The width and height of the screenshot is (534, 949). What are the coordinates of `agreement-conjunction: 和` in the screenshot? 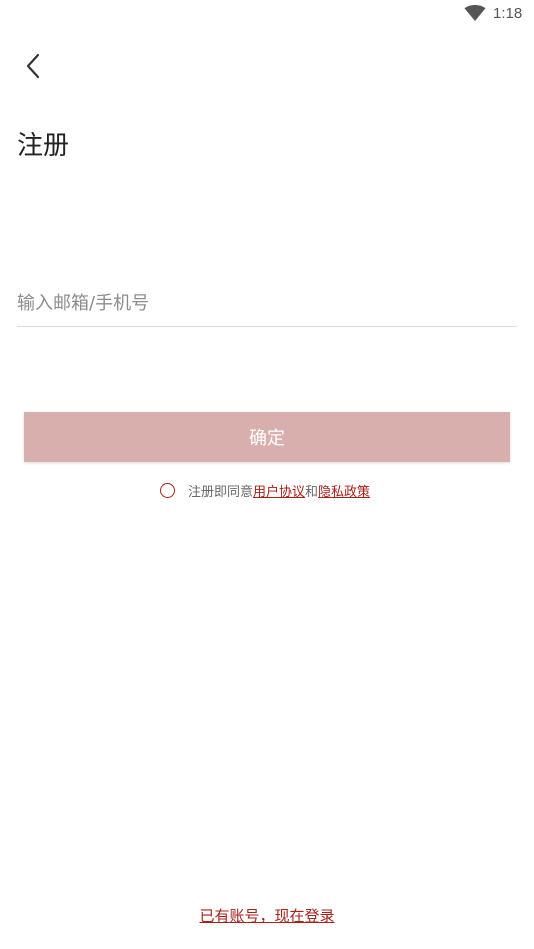 It's located at (312, 492).